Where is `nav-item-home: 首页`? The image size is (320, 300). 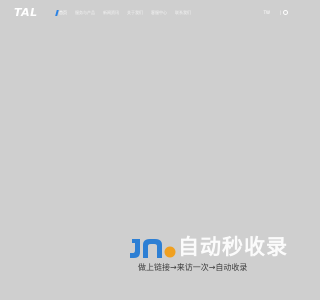 nav-item-home: 首页 is located at coordinates (61, 13).